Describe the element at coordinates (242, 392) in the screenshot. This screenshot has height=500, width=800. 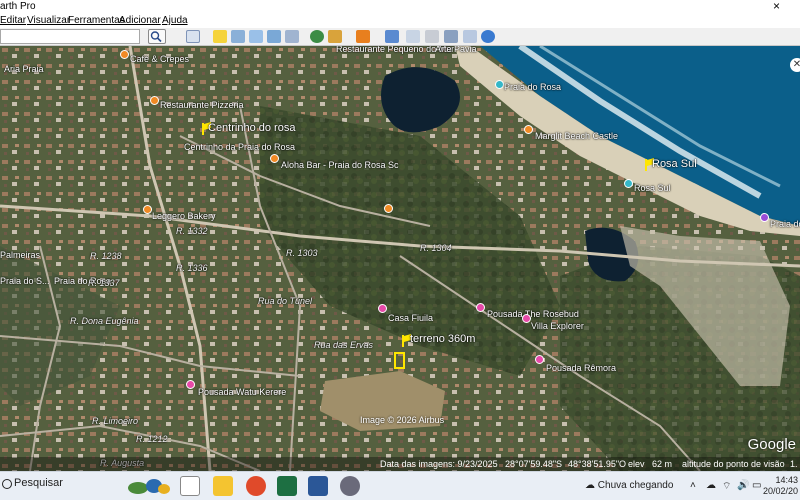
I see `label-watu: Pousada Watu Kerere` at that location.